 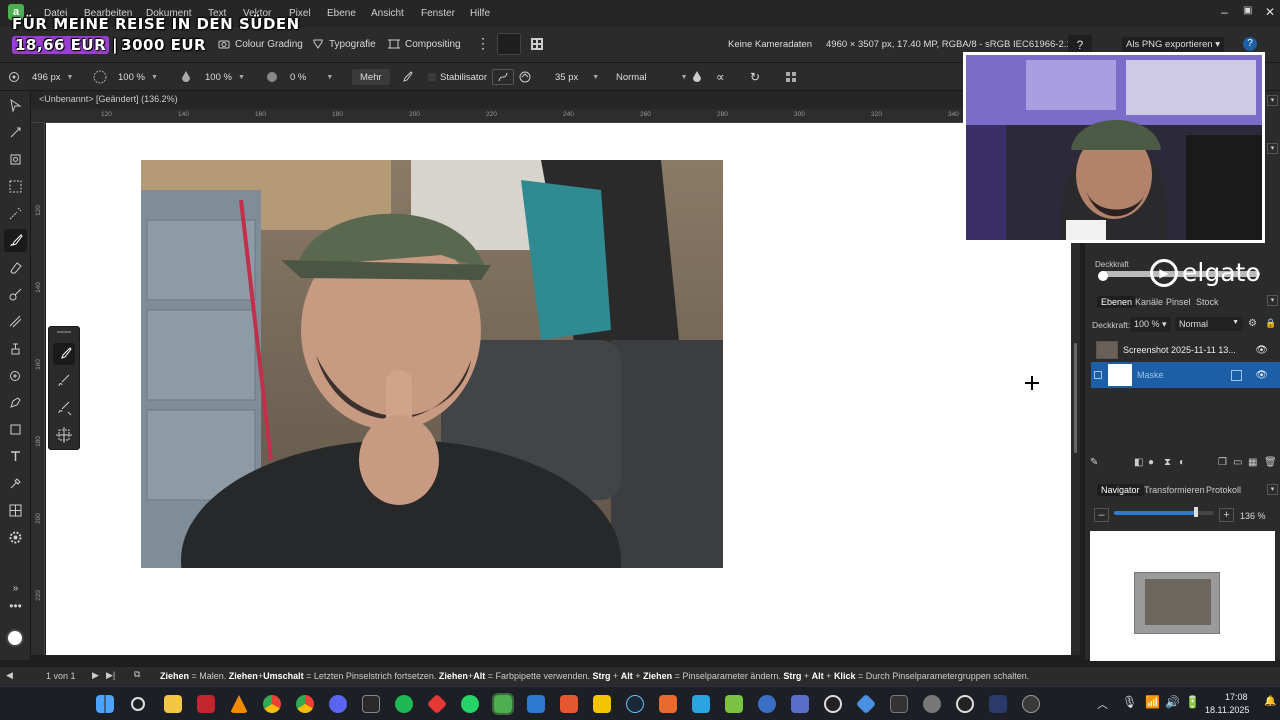 I want to click on view-tool-icon, so click(x=15, y=132).